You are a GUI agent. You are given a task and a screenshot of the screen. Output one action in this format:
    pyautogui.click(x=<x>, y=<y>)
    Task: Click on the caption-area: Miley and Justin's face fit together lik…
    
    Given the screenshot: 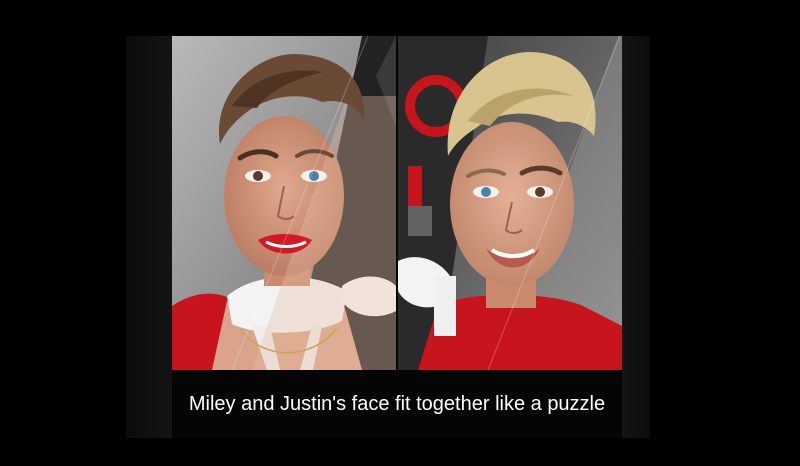 What is the action you would take?
    pyautogui.click(x=397, y=404)
    